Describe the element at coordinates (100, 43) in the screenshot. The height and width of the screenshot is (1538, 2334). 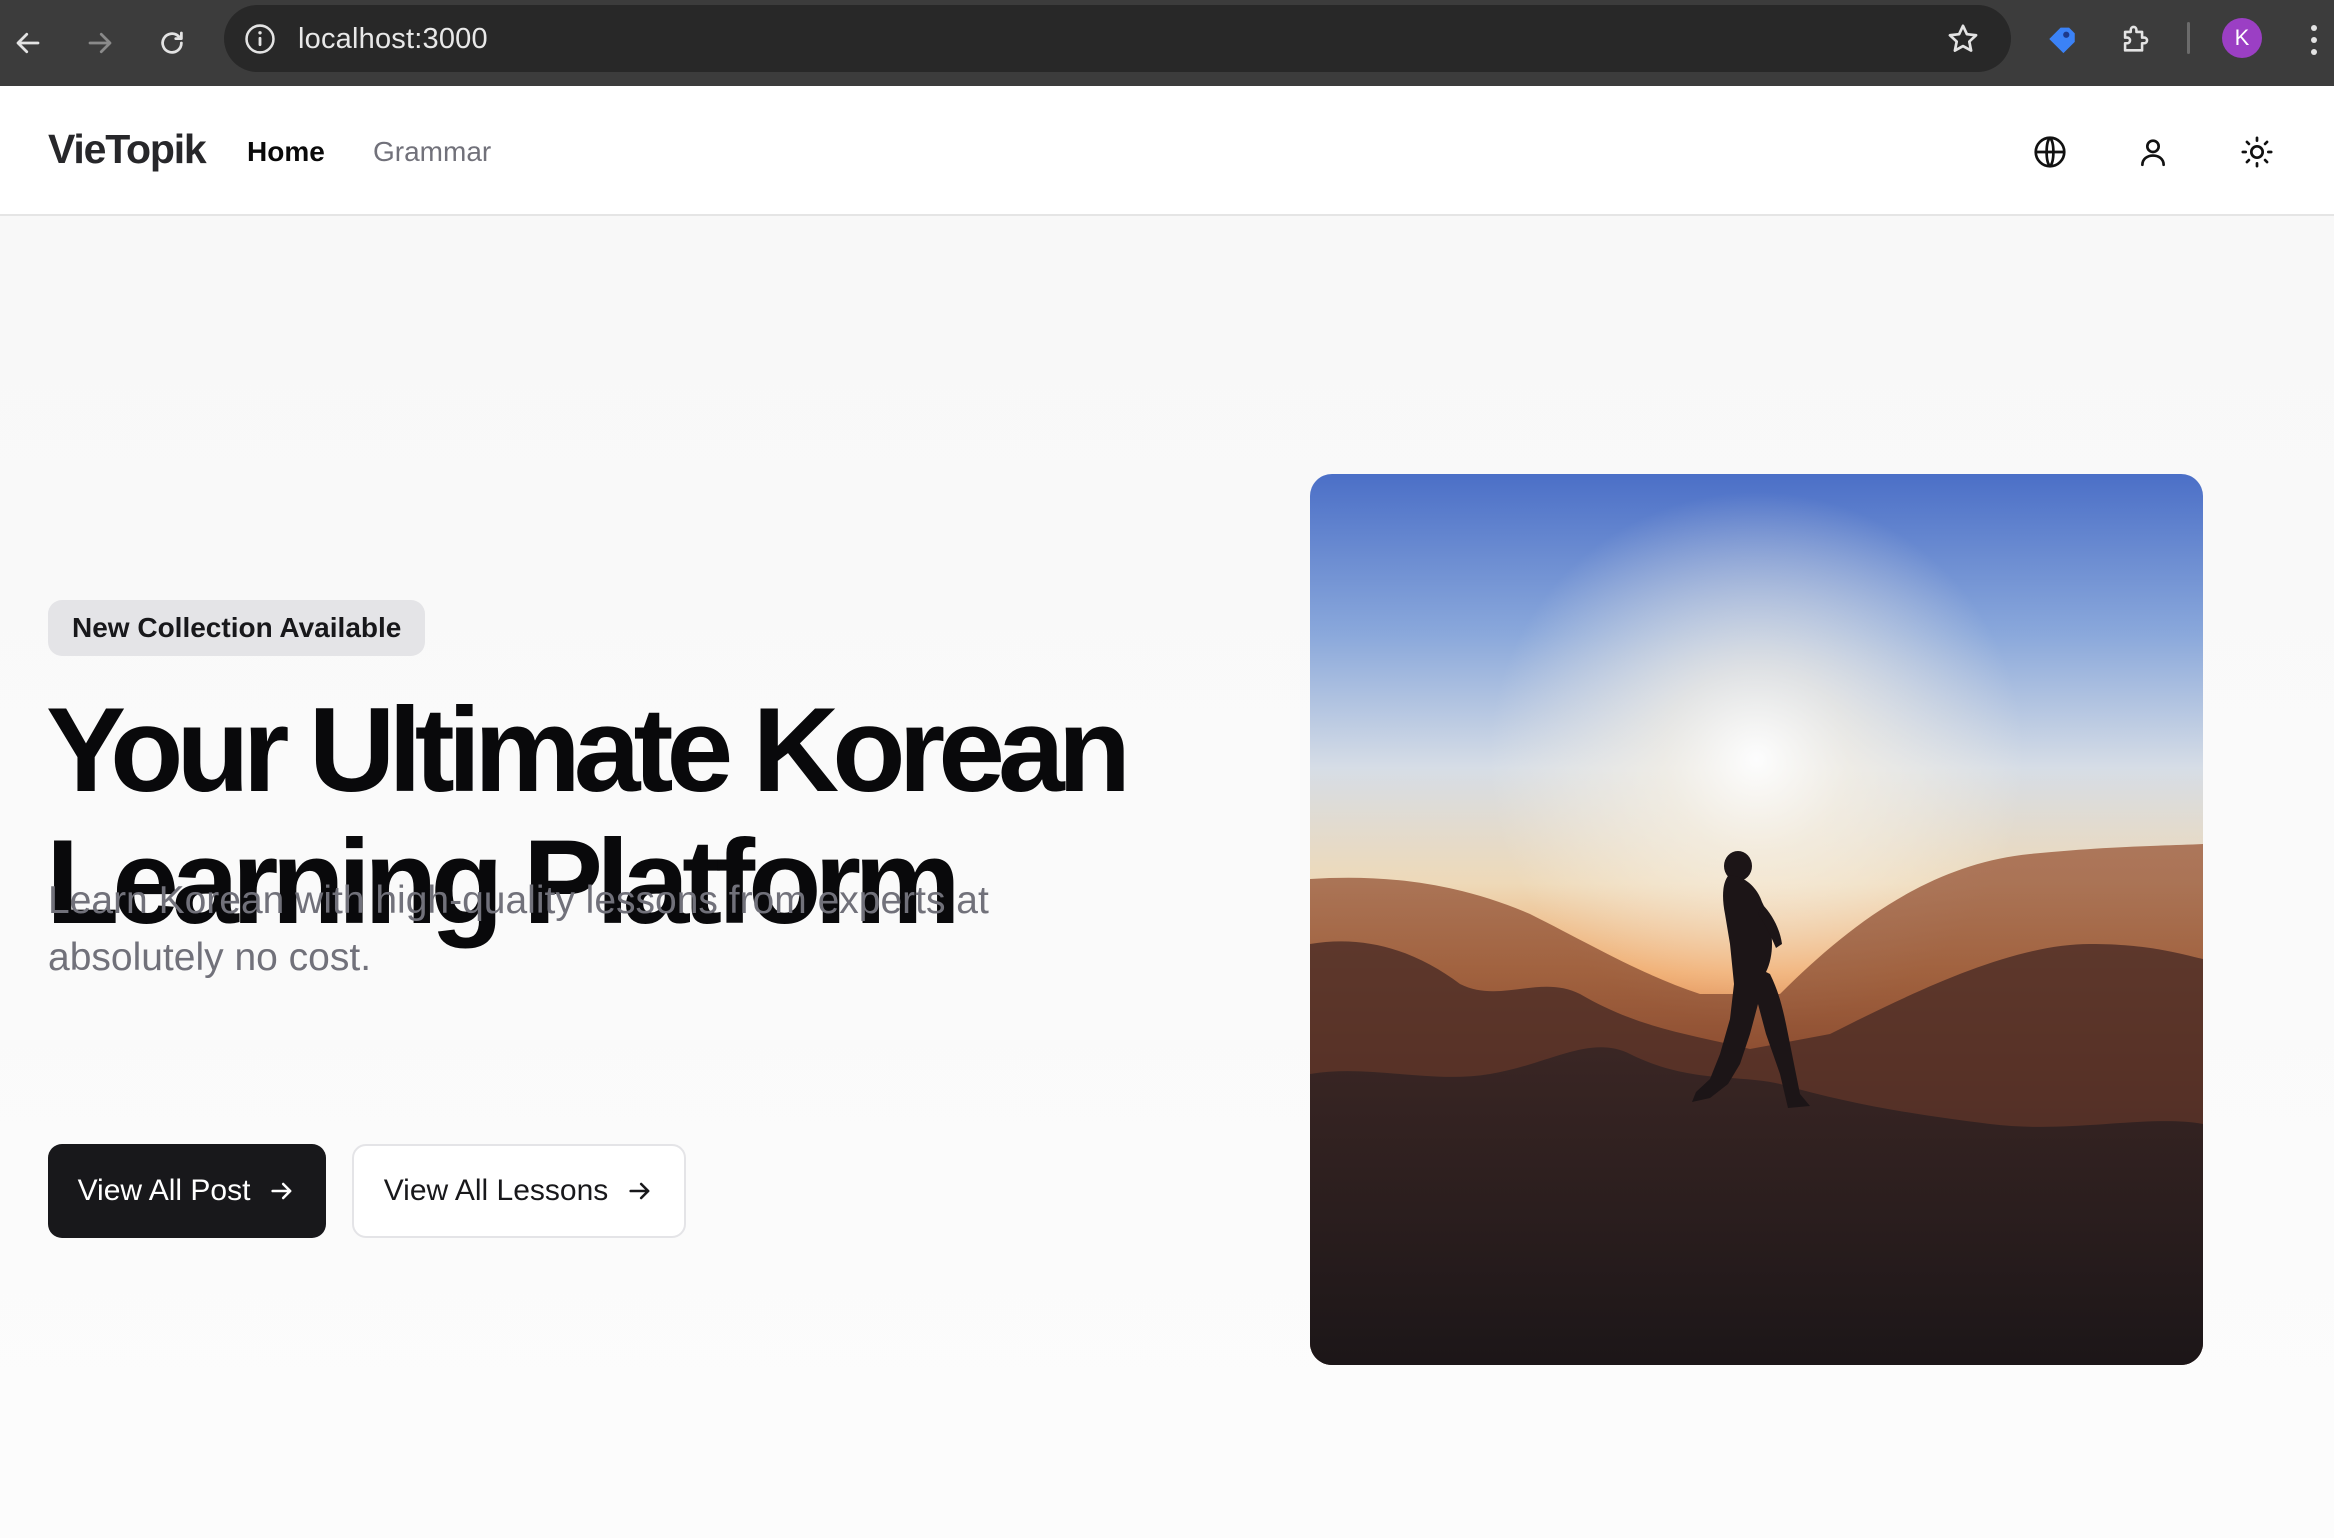
I see `forward-arrow-icon` at that location.